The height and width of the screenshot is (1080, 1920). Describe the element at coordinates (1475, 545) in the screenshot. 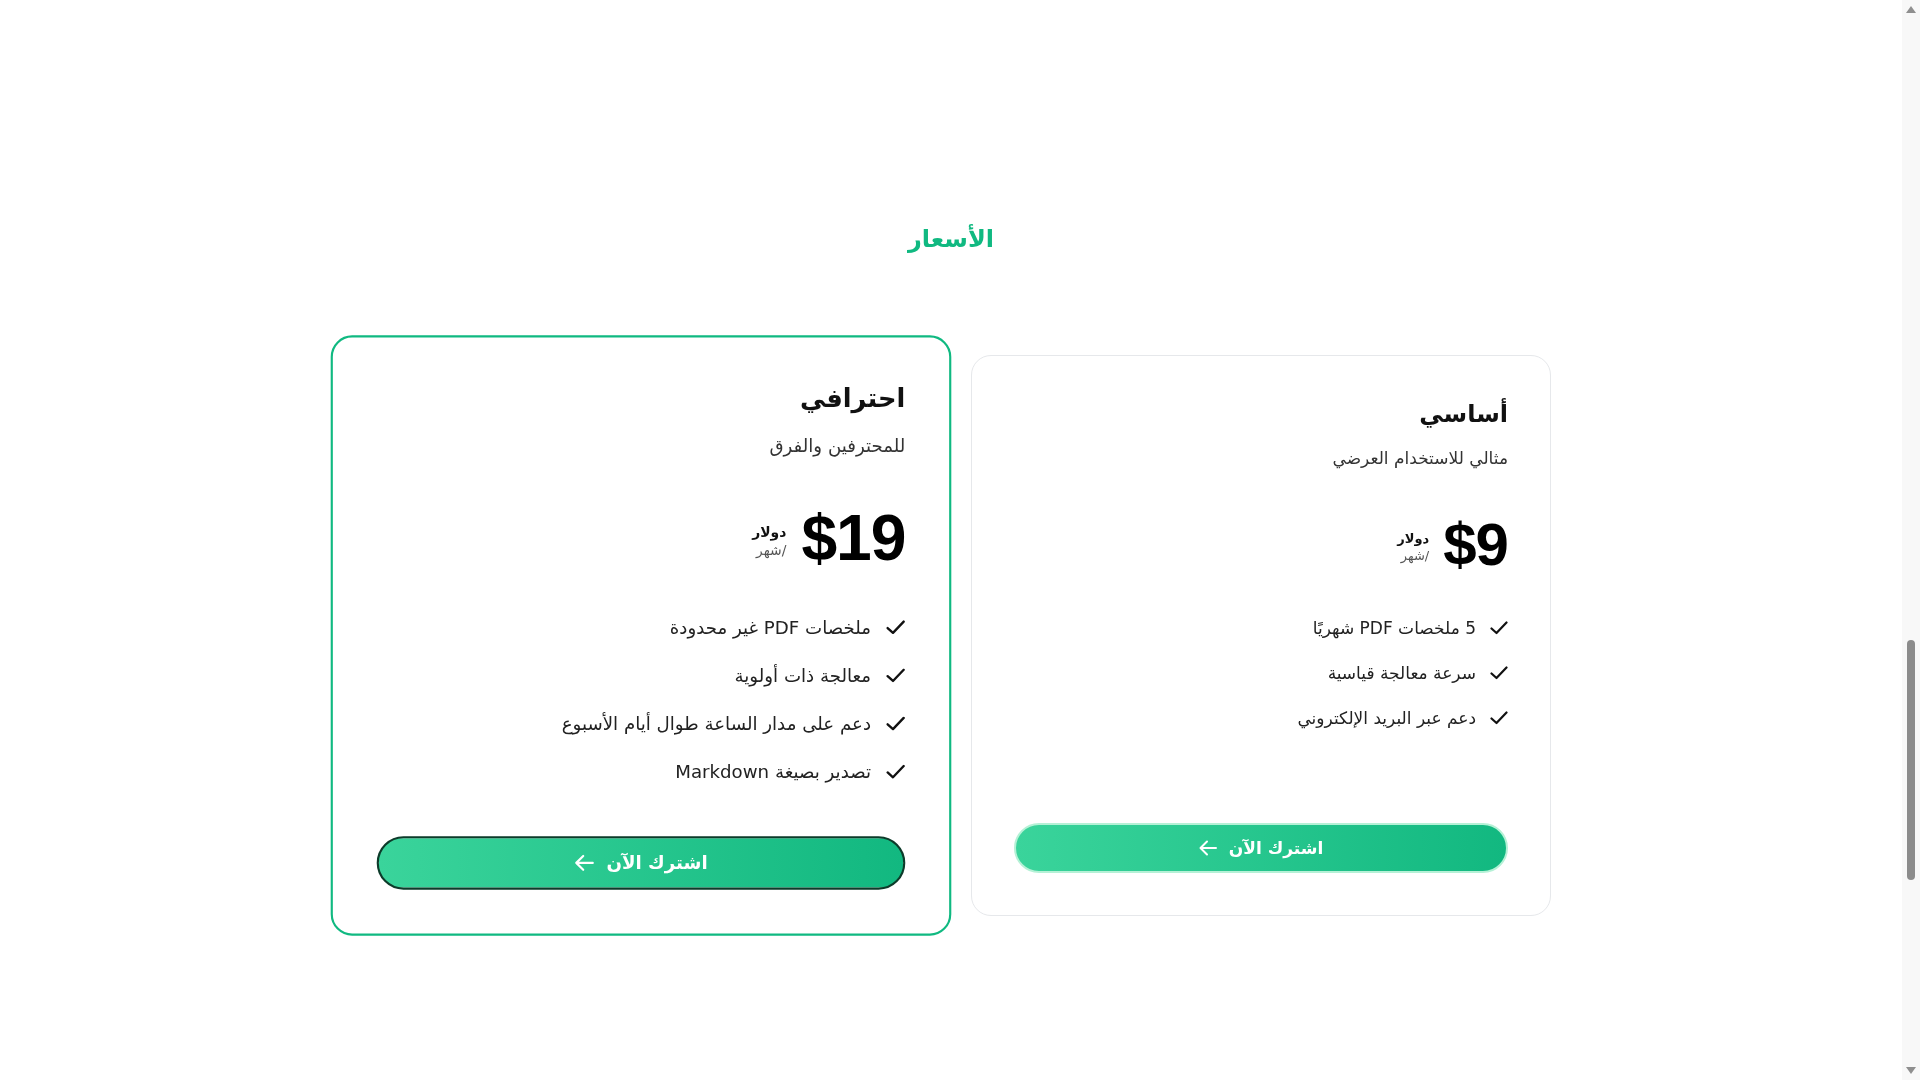

I see `price: $9` at that location.